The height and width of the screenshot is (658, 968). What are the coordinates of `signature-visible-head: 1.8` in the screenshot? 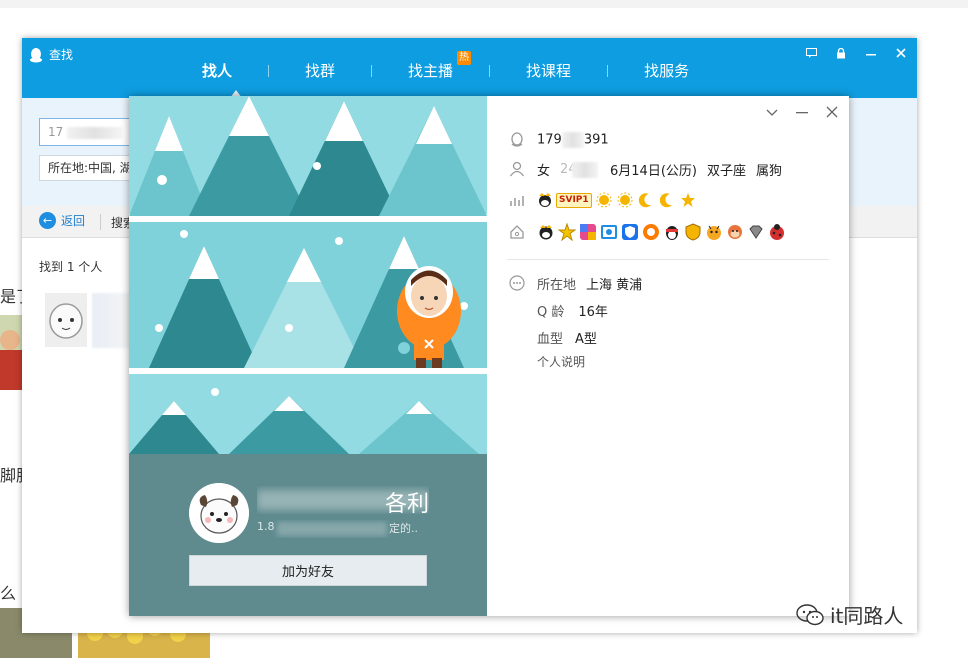 It's located at (266, 526).